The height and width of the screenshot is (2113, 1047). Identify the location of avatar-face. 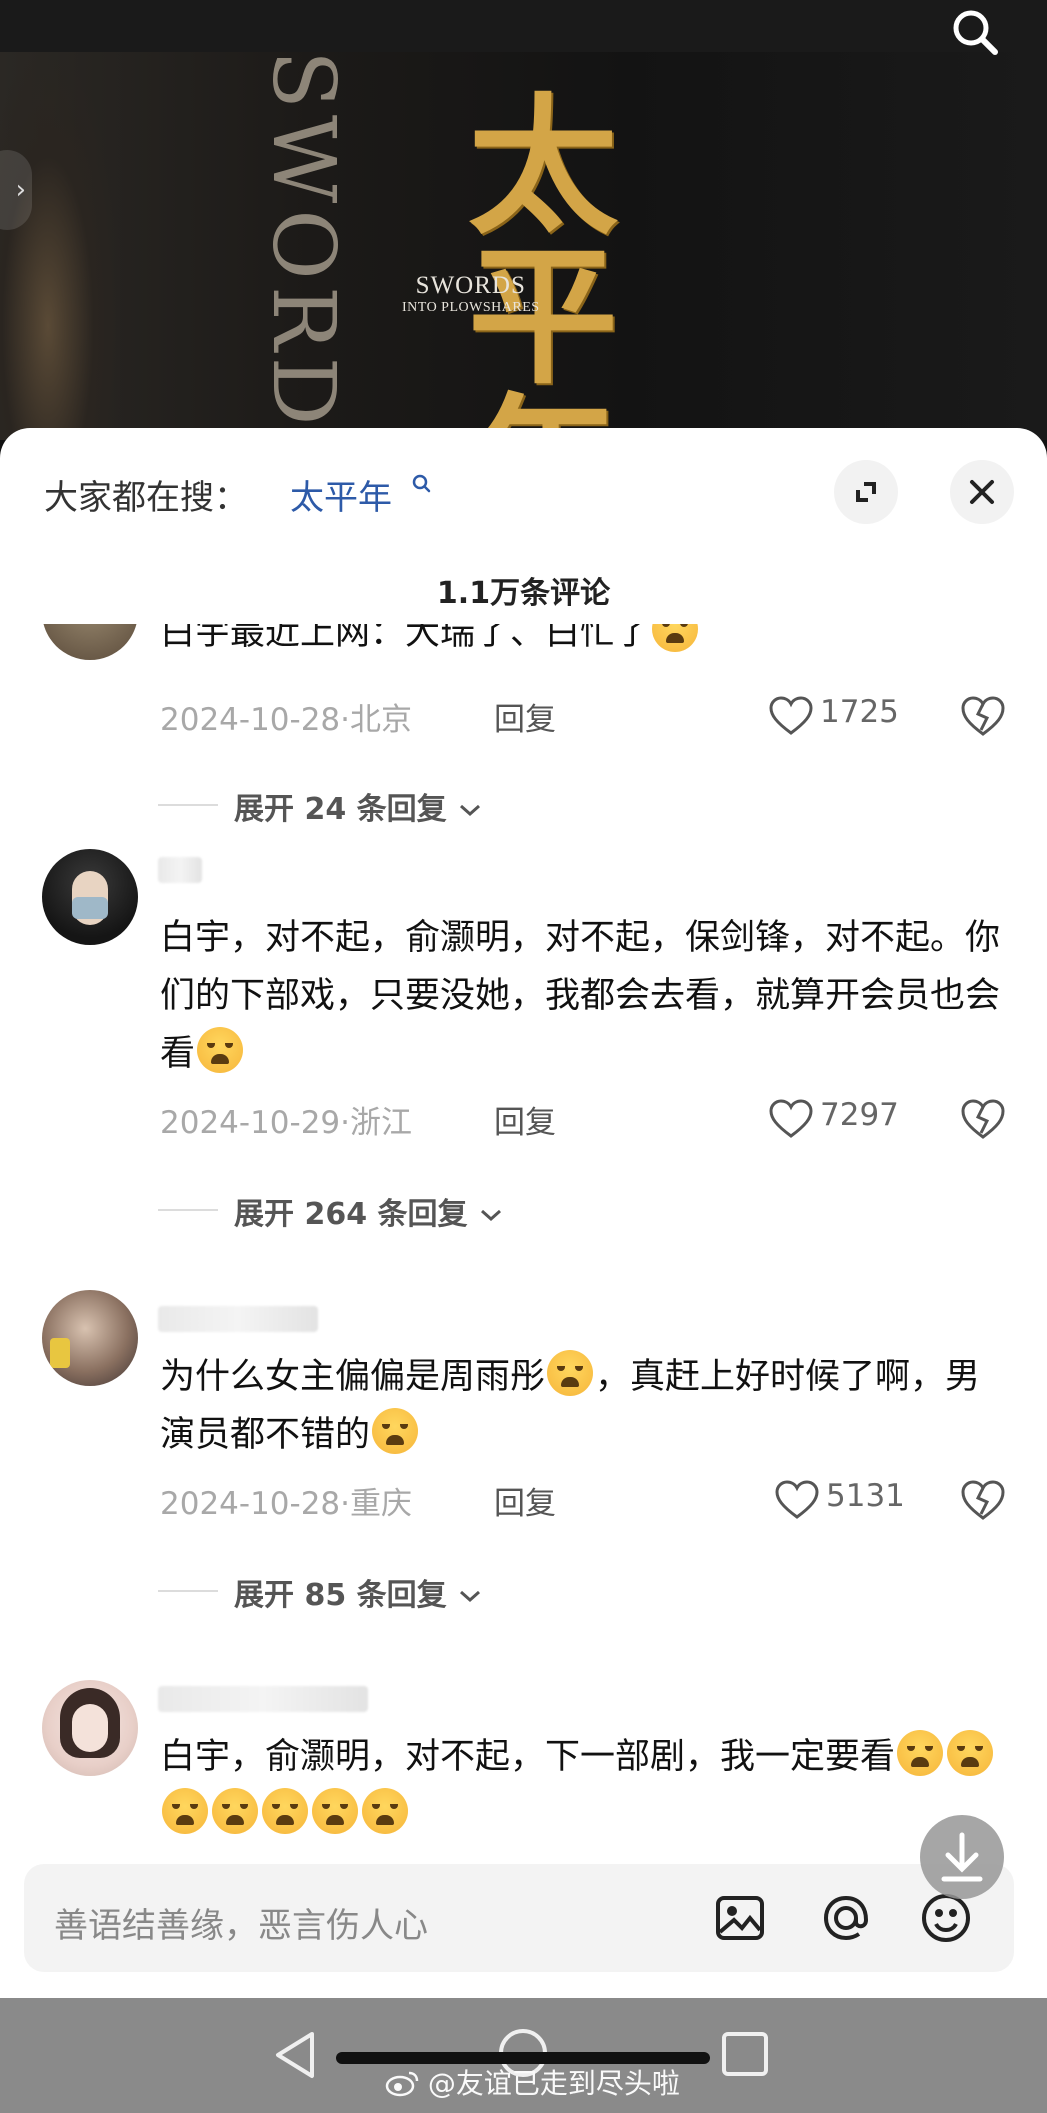
(90, 1728).